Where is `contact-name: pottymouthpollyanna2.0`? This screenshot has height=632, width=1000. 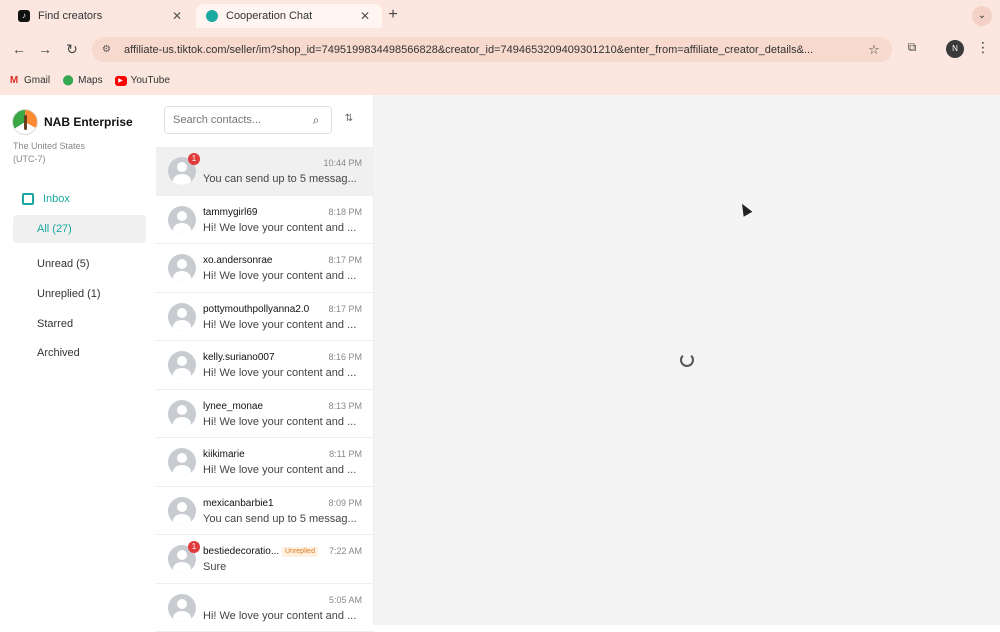 contact-name: pottymouthpollyanna2.0 is located at coordinates (256, 309).